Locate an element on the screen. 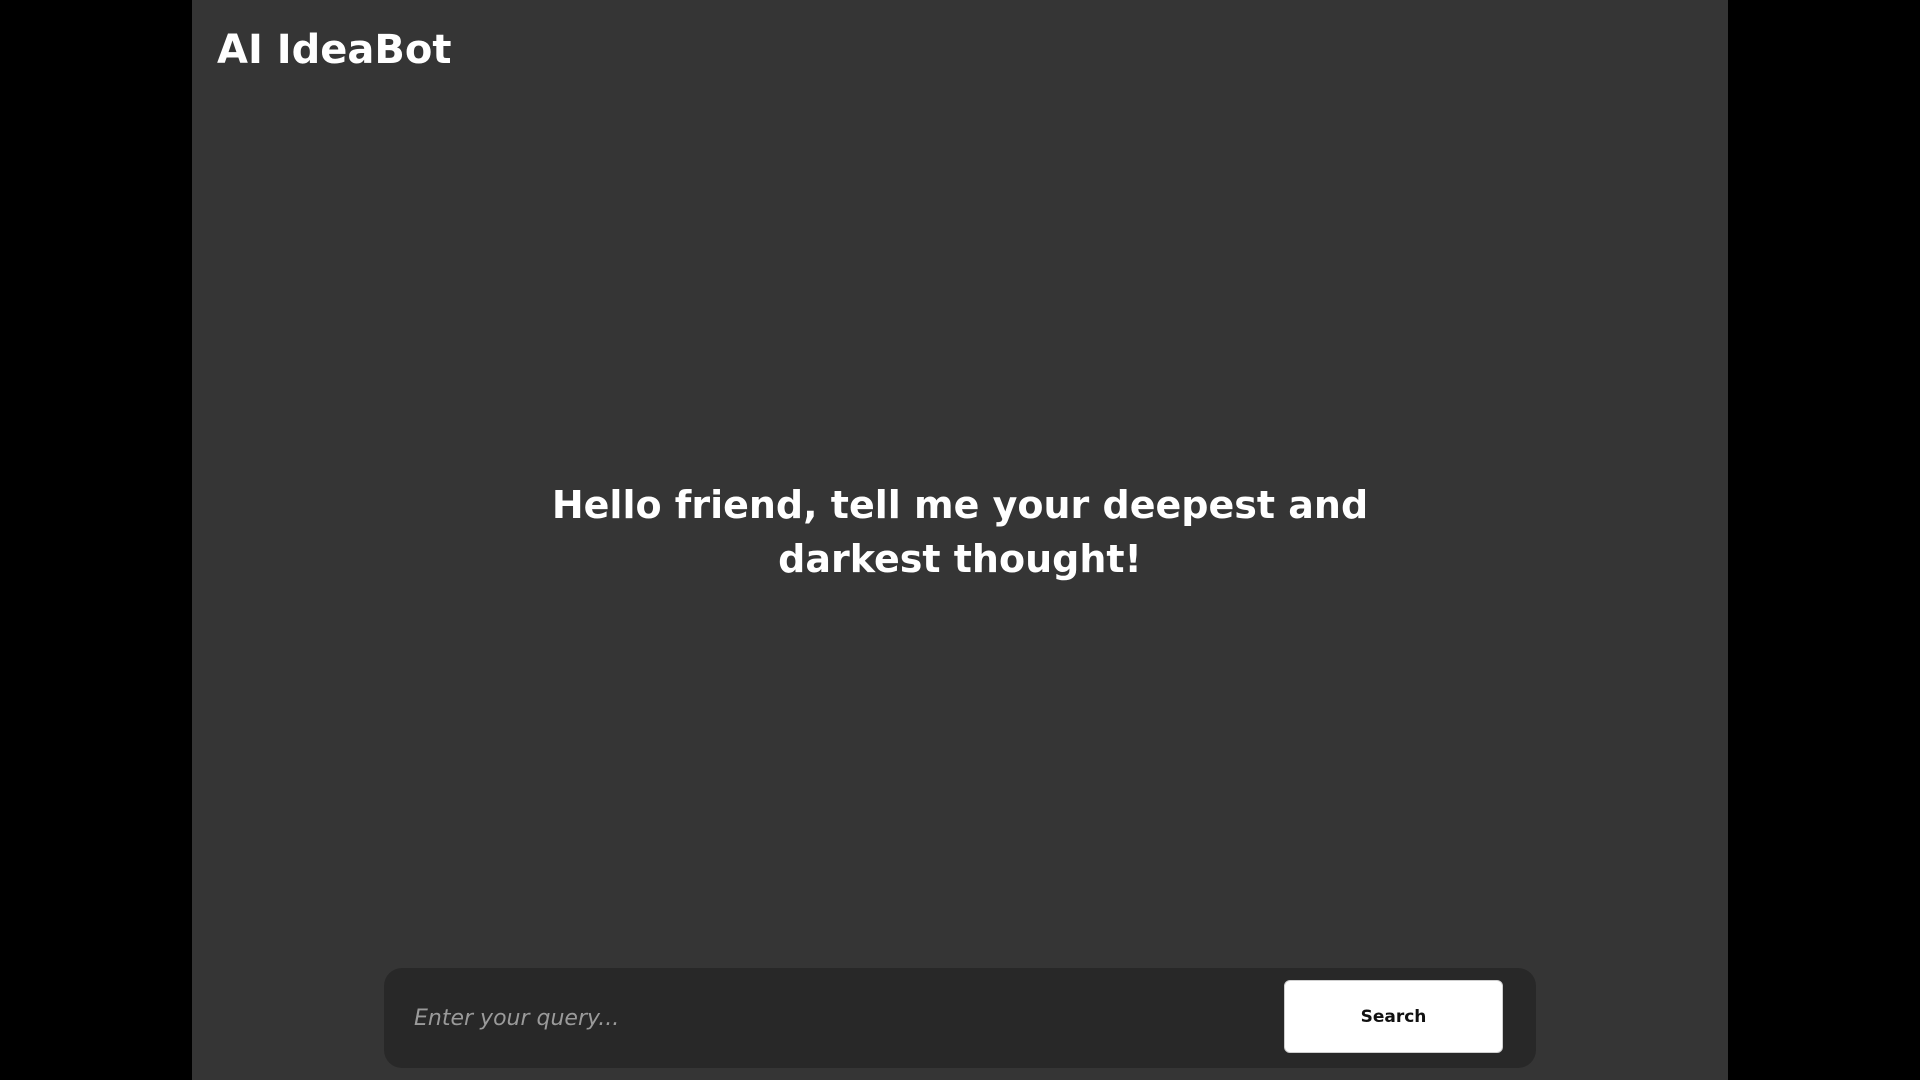 The width and height of the screenshot is (1920, 1080). query-bar: Search is located at coordinates (960, 1018).